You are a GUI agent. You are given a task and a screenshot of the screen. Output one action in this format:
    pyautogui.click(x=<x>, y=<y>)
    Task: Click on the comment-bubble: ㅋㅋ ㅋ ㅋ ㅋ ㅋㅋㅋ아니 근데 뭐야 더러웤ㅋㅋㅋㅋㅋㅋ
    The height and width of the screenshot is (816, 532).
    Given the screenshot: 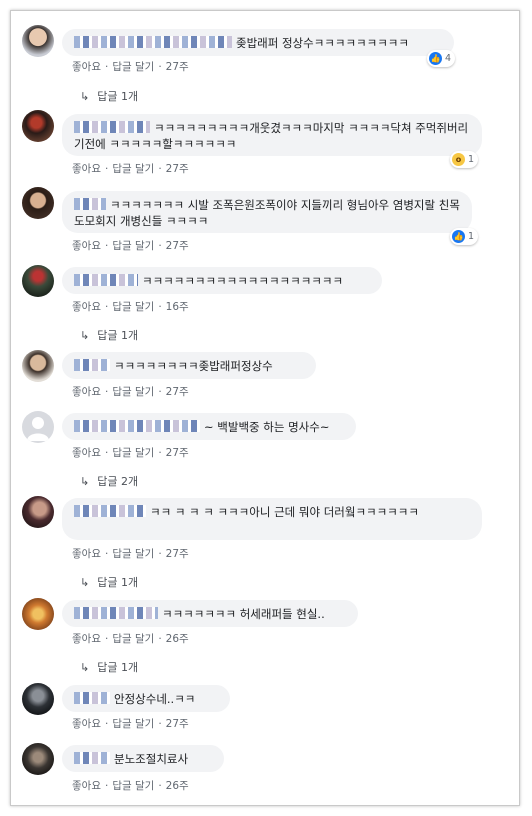 What is the action you would take?
    pyautogui.click(x=272, y=519)
    